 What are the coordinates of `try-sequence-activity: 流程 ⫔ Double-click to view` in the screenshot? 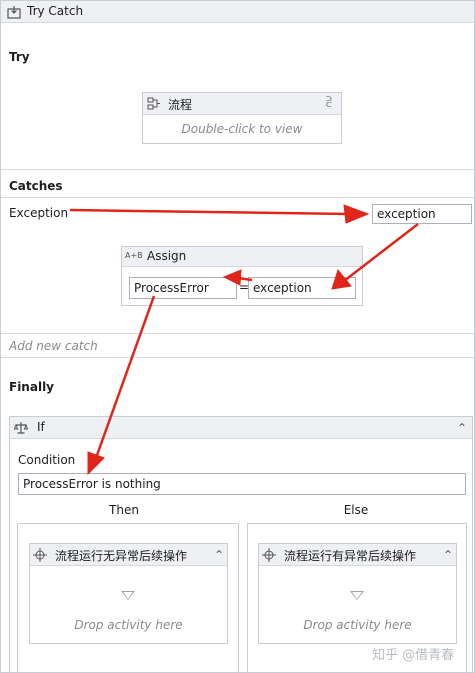 It's located at (242, 118).